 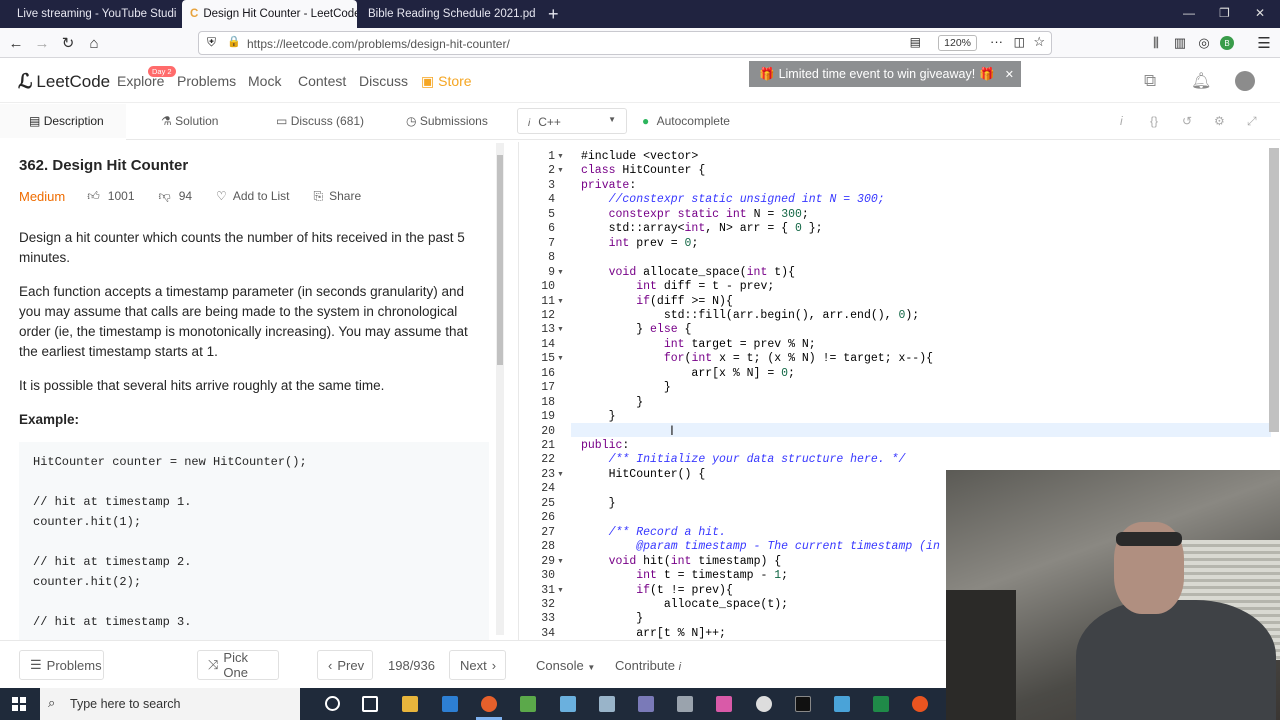 I want to click on code-line: void hit(int timestamp) {, so click(x=681, y=561).